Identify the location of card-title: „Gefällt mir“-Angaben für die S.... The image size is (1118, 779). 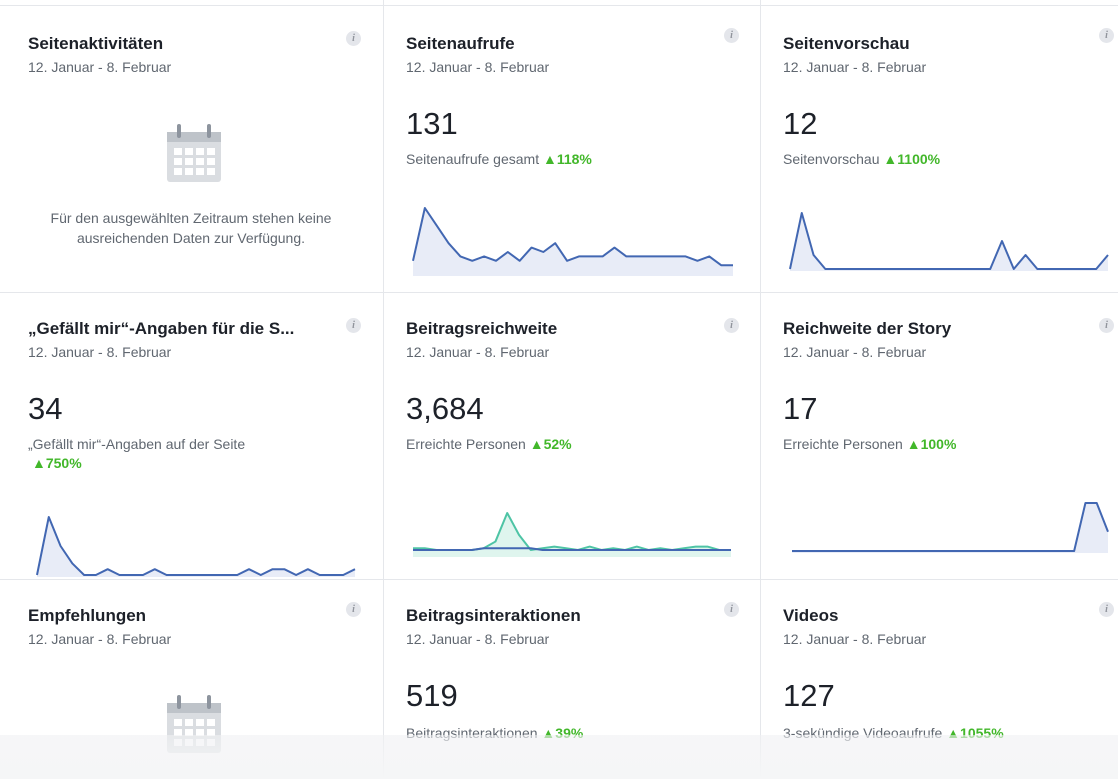
(161, 328).